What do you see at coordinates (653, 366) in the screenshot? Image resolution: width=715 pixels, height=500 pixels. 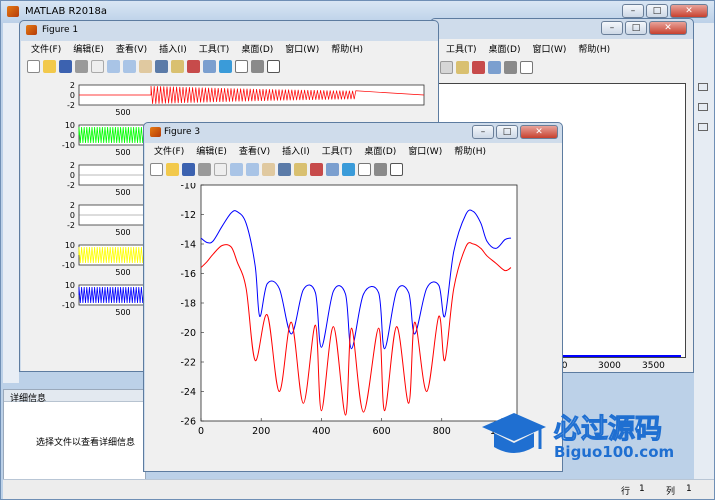 I see `bgfig-xtick: 3500` at bounding box center [653, 366].